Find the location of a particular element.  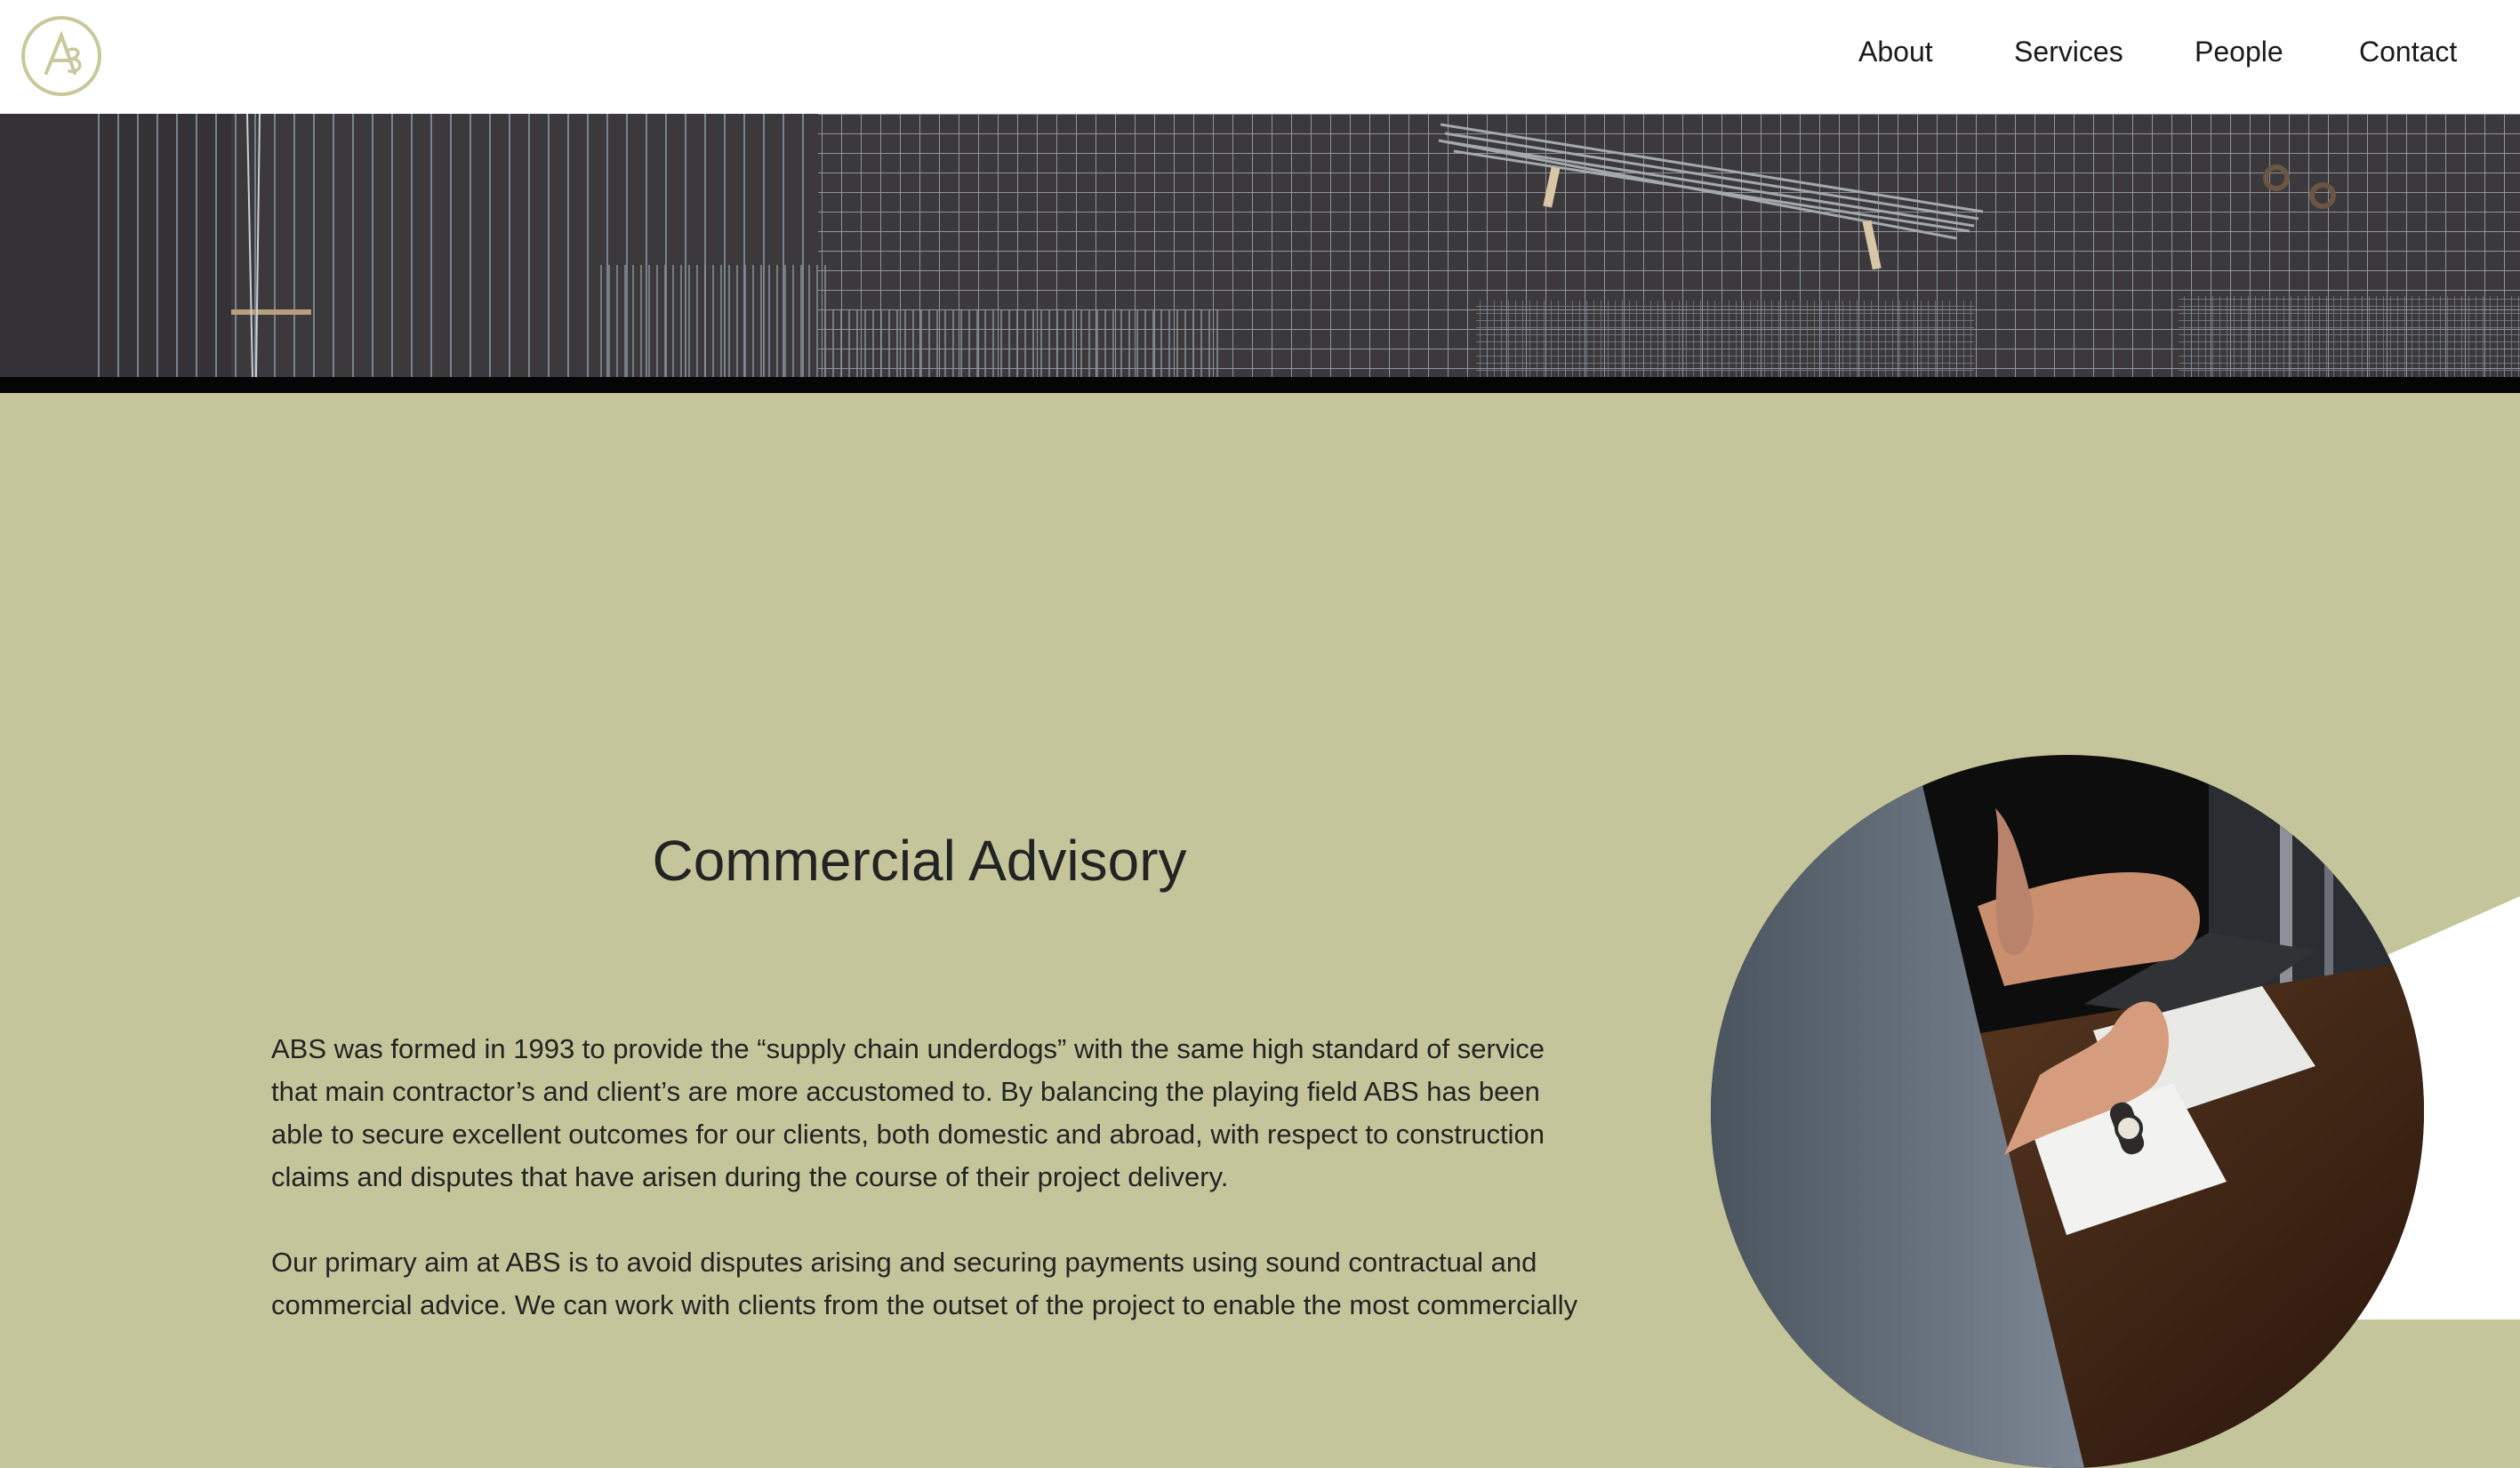

hero-divider is located at coordinates (1260, 385).